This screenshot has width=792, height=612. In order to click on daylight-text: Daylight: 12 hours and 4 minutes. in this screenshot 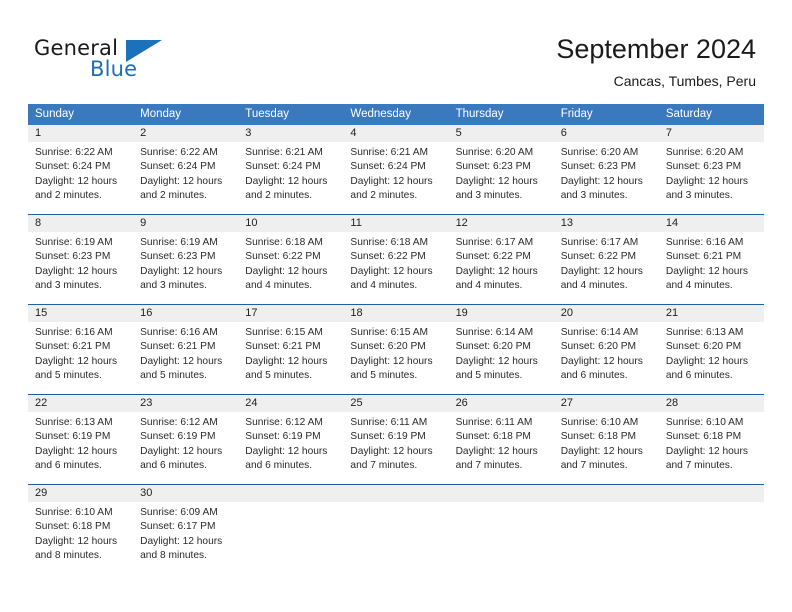, I will do `click(286, 278)`.